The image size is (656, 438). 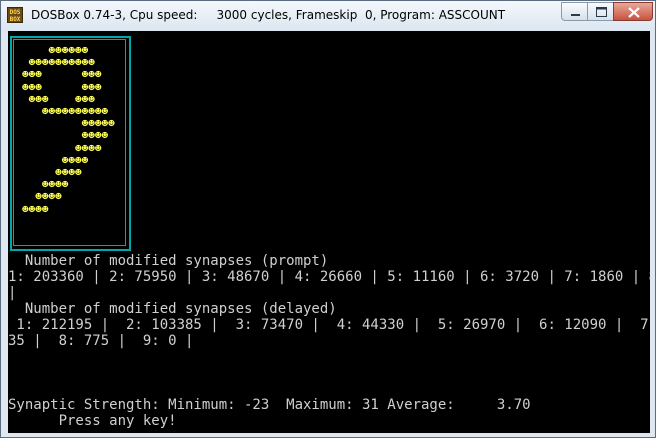 I want to click on maximize-button, so click(x=600, y=11).